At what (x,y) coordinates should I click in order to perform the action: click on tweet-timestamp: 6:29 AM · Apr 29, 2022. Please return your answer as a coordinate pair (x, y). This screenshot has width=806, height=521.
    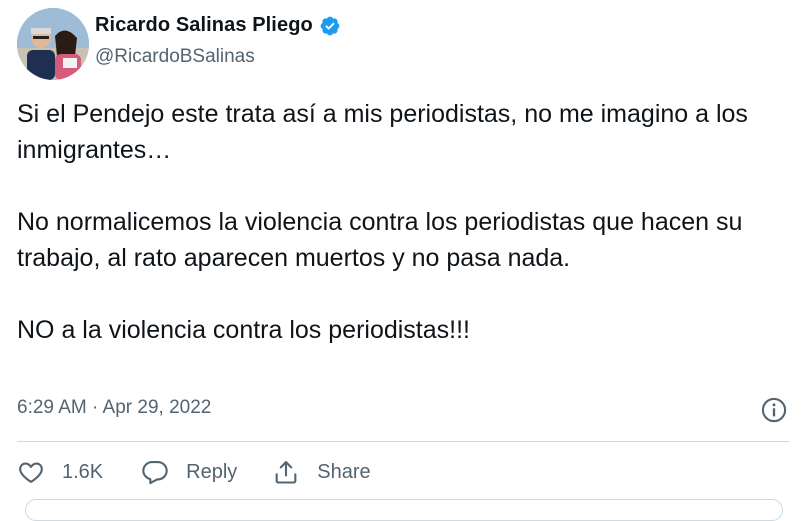
    Looking at the image, I should click on (114, 408).